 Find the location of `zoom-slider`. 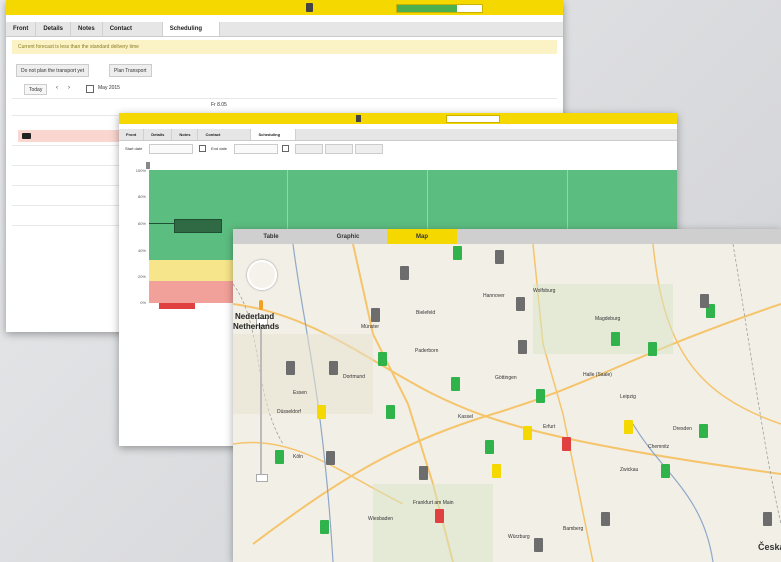

zoom-slider is located at coordinates (261, 399).